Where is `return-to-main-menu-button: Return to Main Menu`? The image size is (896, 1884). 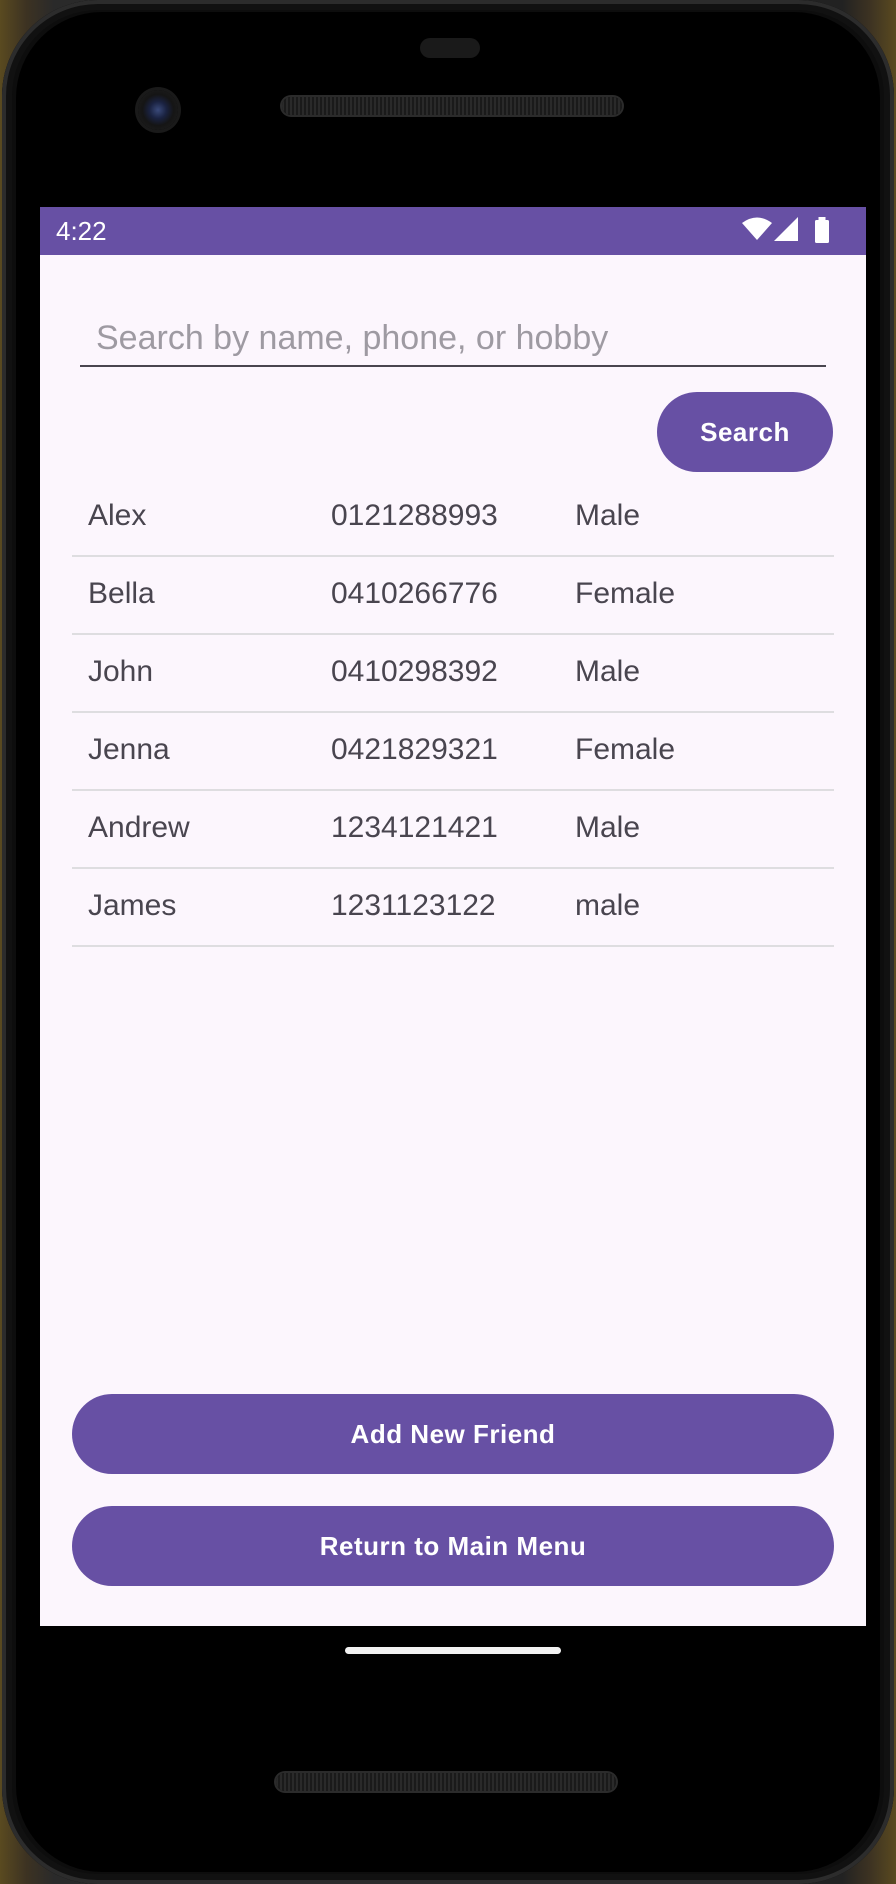
return-to-main-menu-button: Return to Main Menu is located at coordinates (453, 1546).